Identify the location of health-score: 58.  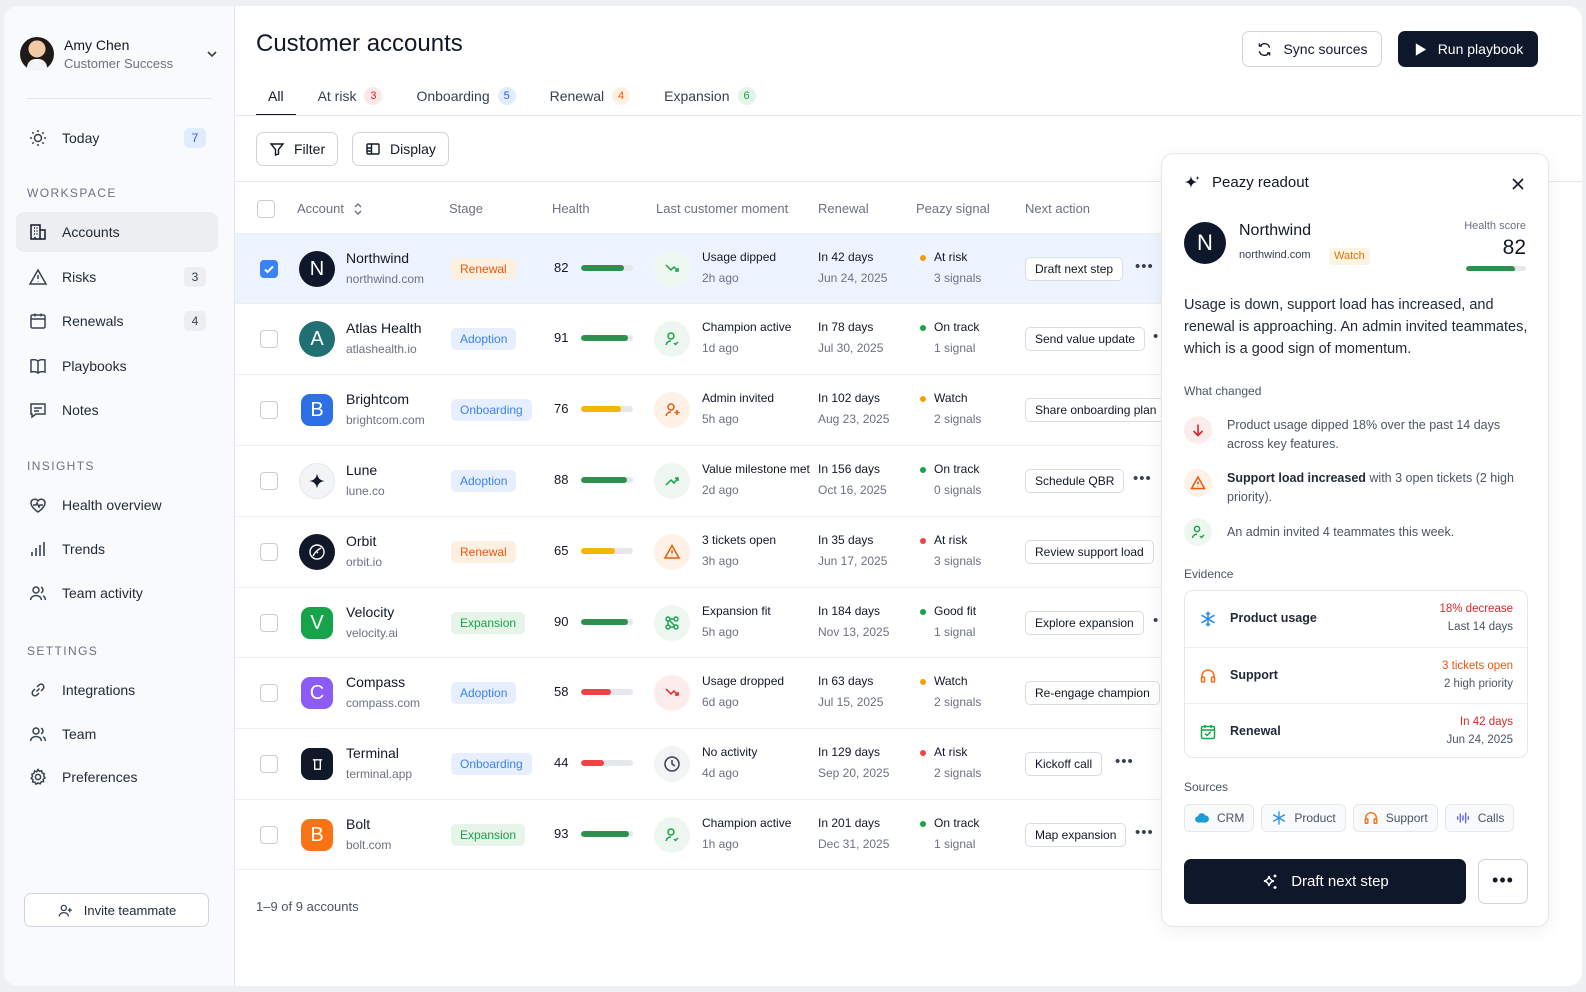
(561, 691).